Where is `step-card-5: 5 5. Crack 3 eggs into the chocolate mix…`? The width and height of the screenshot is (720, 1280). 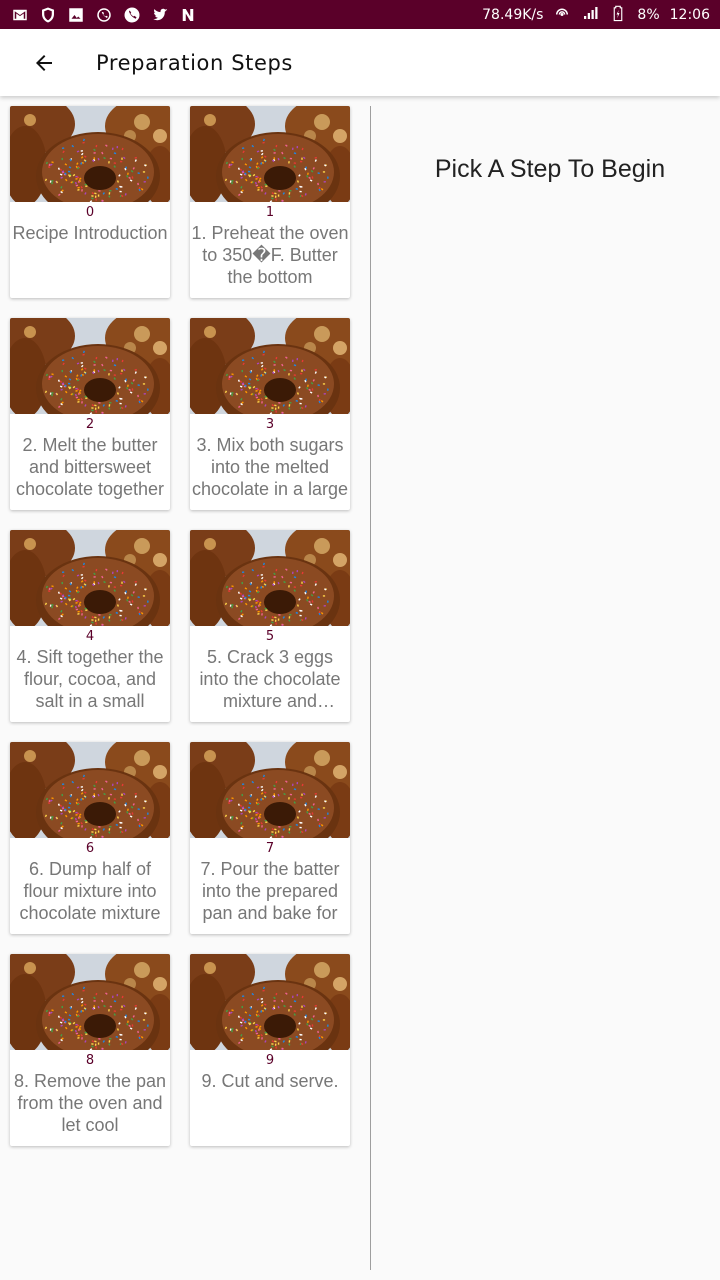 step-card-5: 5 5. Crack 3 eggs into the chocolate mix… is located at coordinates (270, 626).